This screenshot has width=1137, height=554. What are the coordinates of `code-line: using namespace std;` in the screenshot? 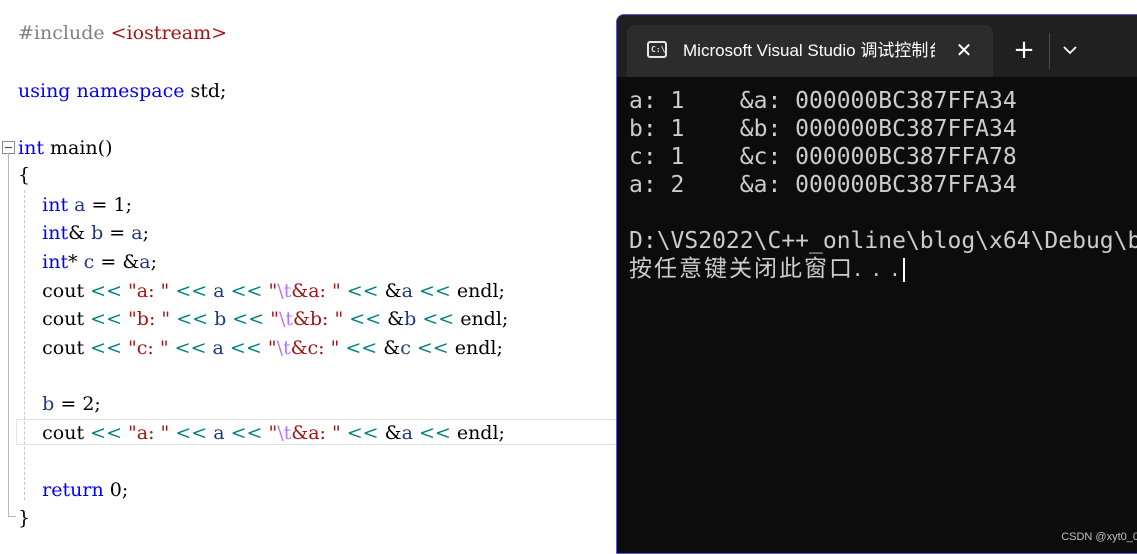 It's located at (122, 91).